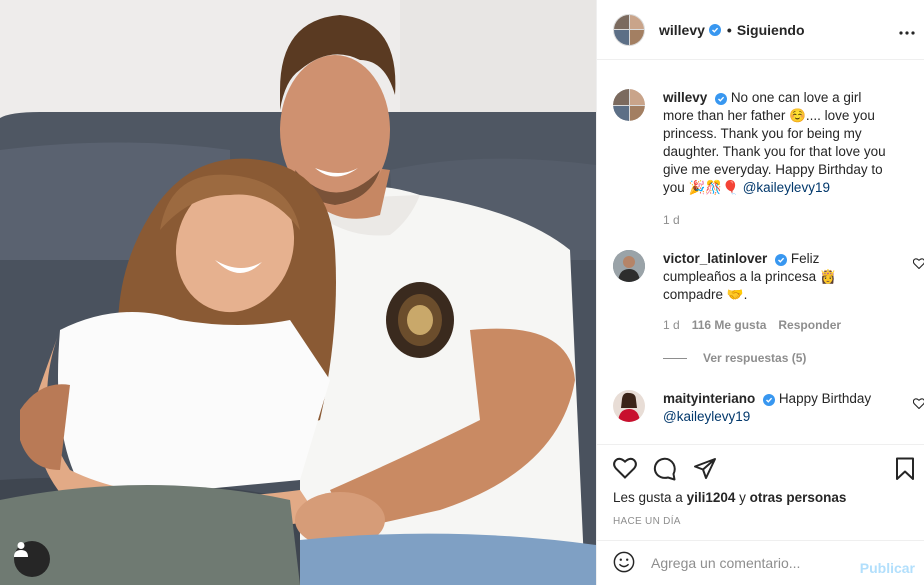  Describe the element at coordinates (21, 549) in the screenshot. I see `user-tag-icon` at that location.